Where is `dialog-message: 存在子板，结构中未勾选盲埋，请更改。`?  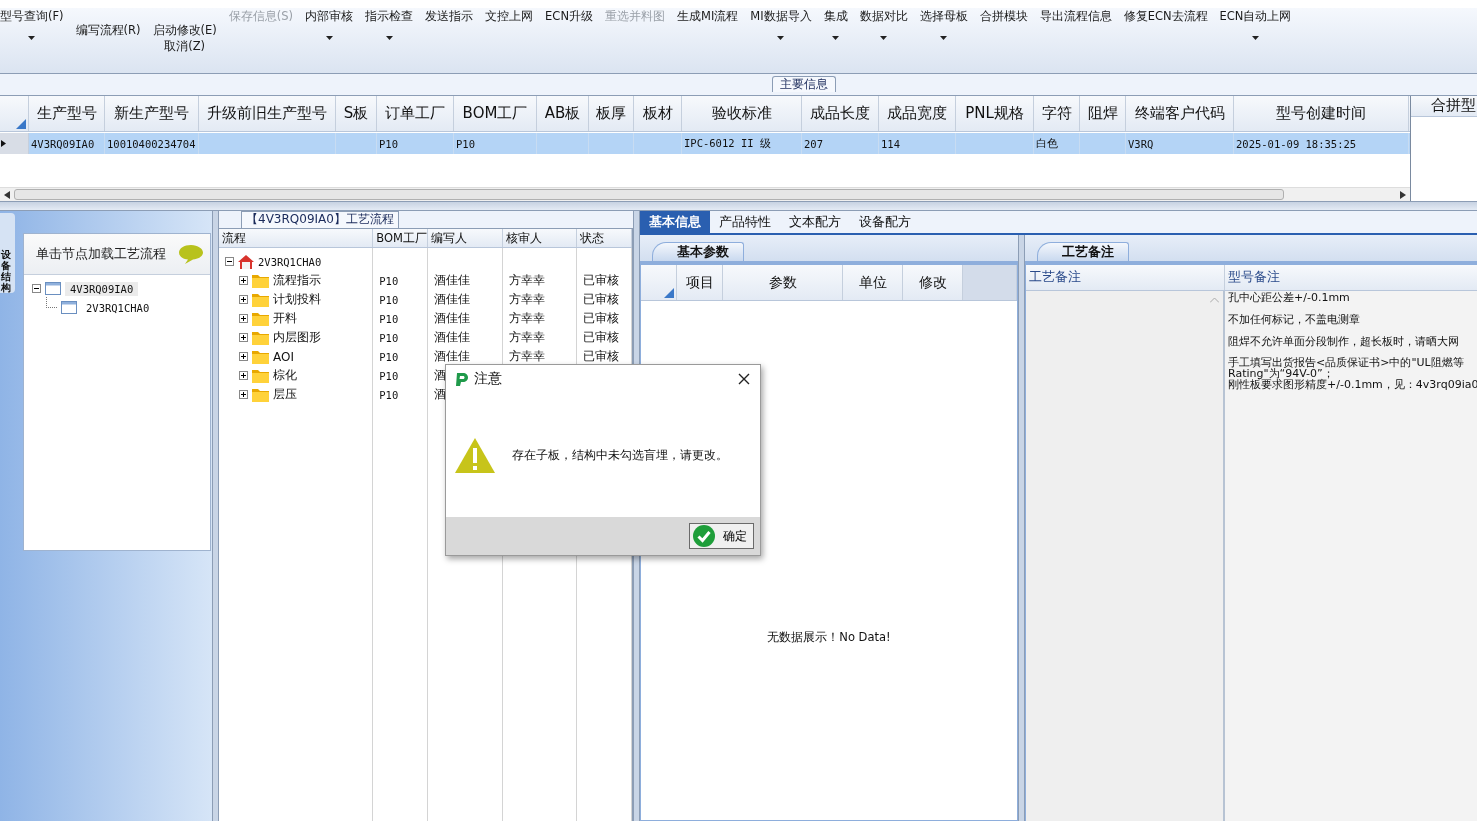 dialog-message: 存在子板，结构中未勾选盲埋，请更改。 is located at coordinates (620, 455).